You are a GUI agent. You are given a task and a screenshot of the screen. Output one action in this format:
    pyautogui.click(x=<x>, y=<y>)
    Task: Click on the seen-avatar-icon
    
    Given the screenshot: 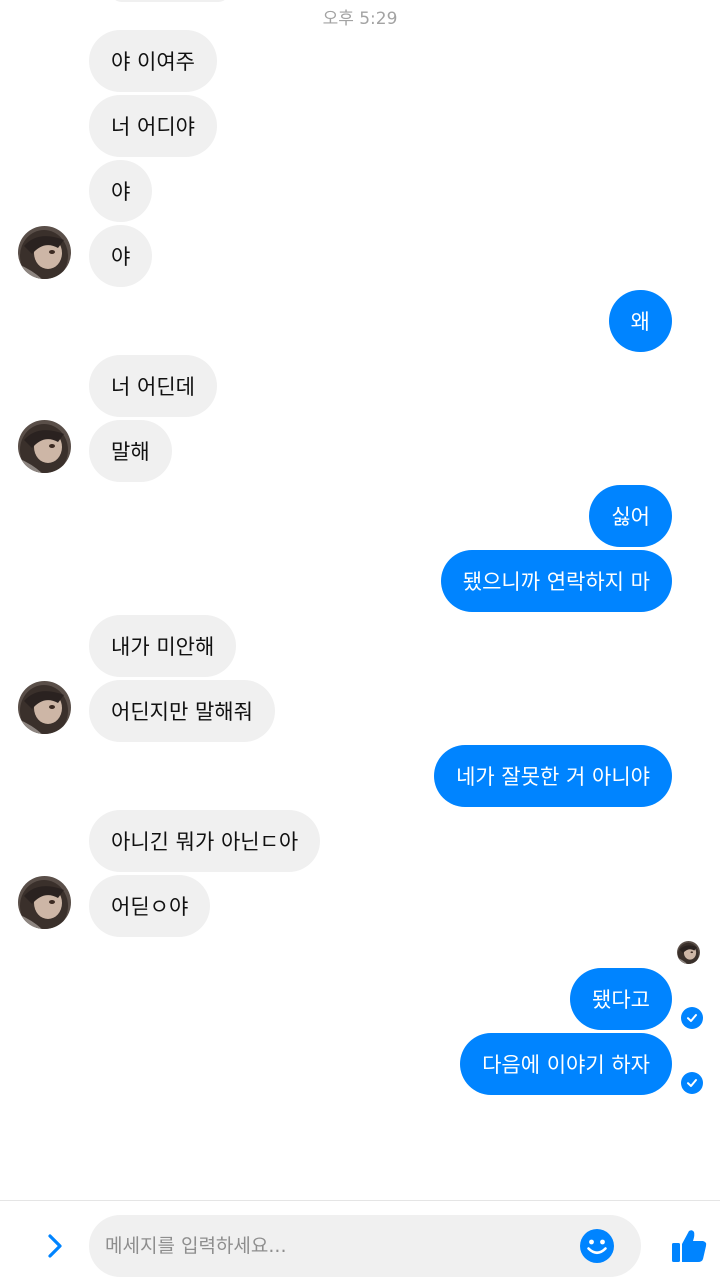 What is the action you would take?
    pyautogui.click(x=688, y=952)
    